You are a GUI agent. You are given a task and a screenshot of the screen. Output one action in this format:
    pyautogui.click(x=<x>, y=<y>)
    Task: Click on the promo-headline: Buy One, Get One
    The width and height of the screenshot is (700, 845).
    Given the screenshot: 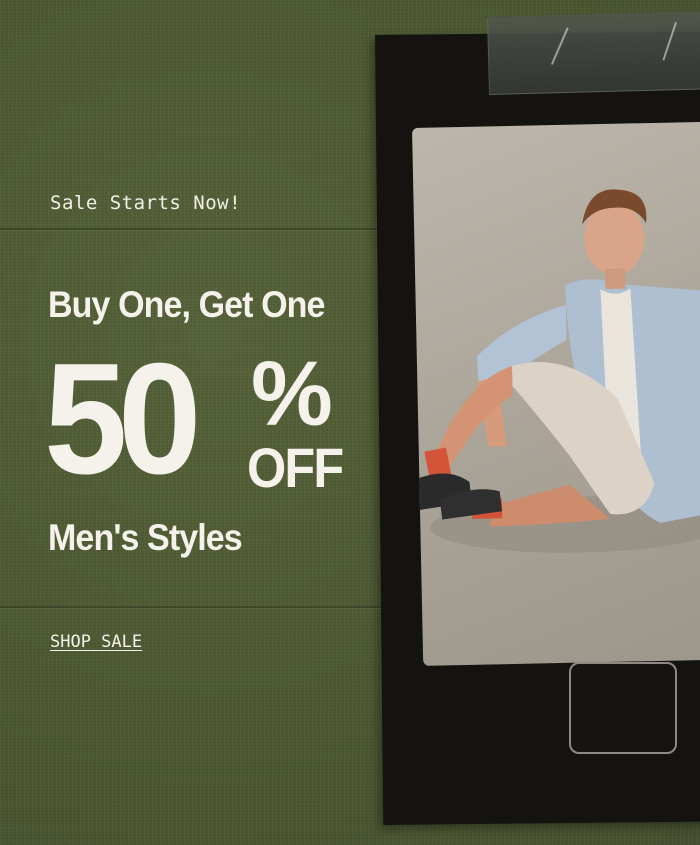 What is the action you would take?
    pyautogui.click(x=186, y=304)
    